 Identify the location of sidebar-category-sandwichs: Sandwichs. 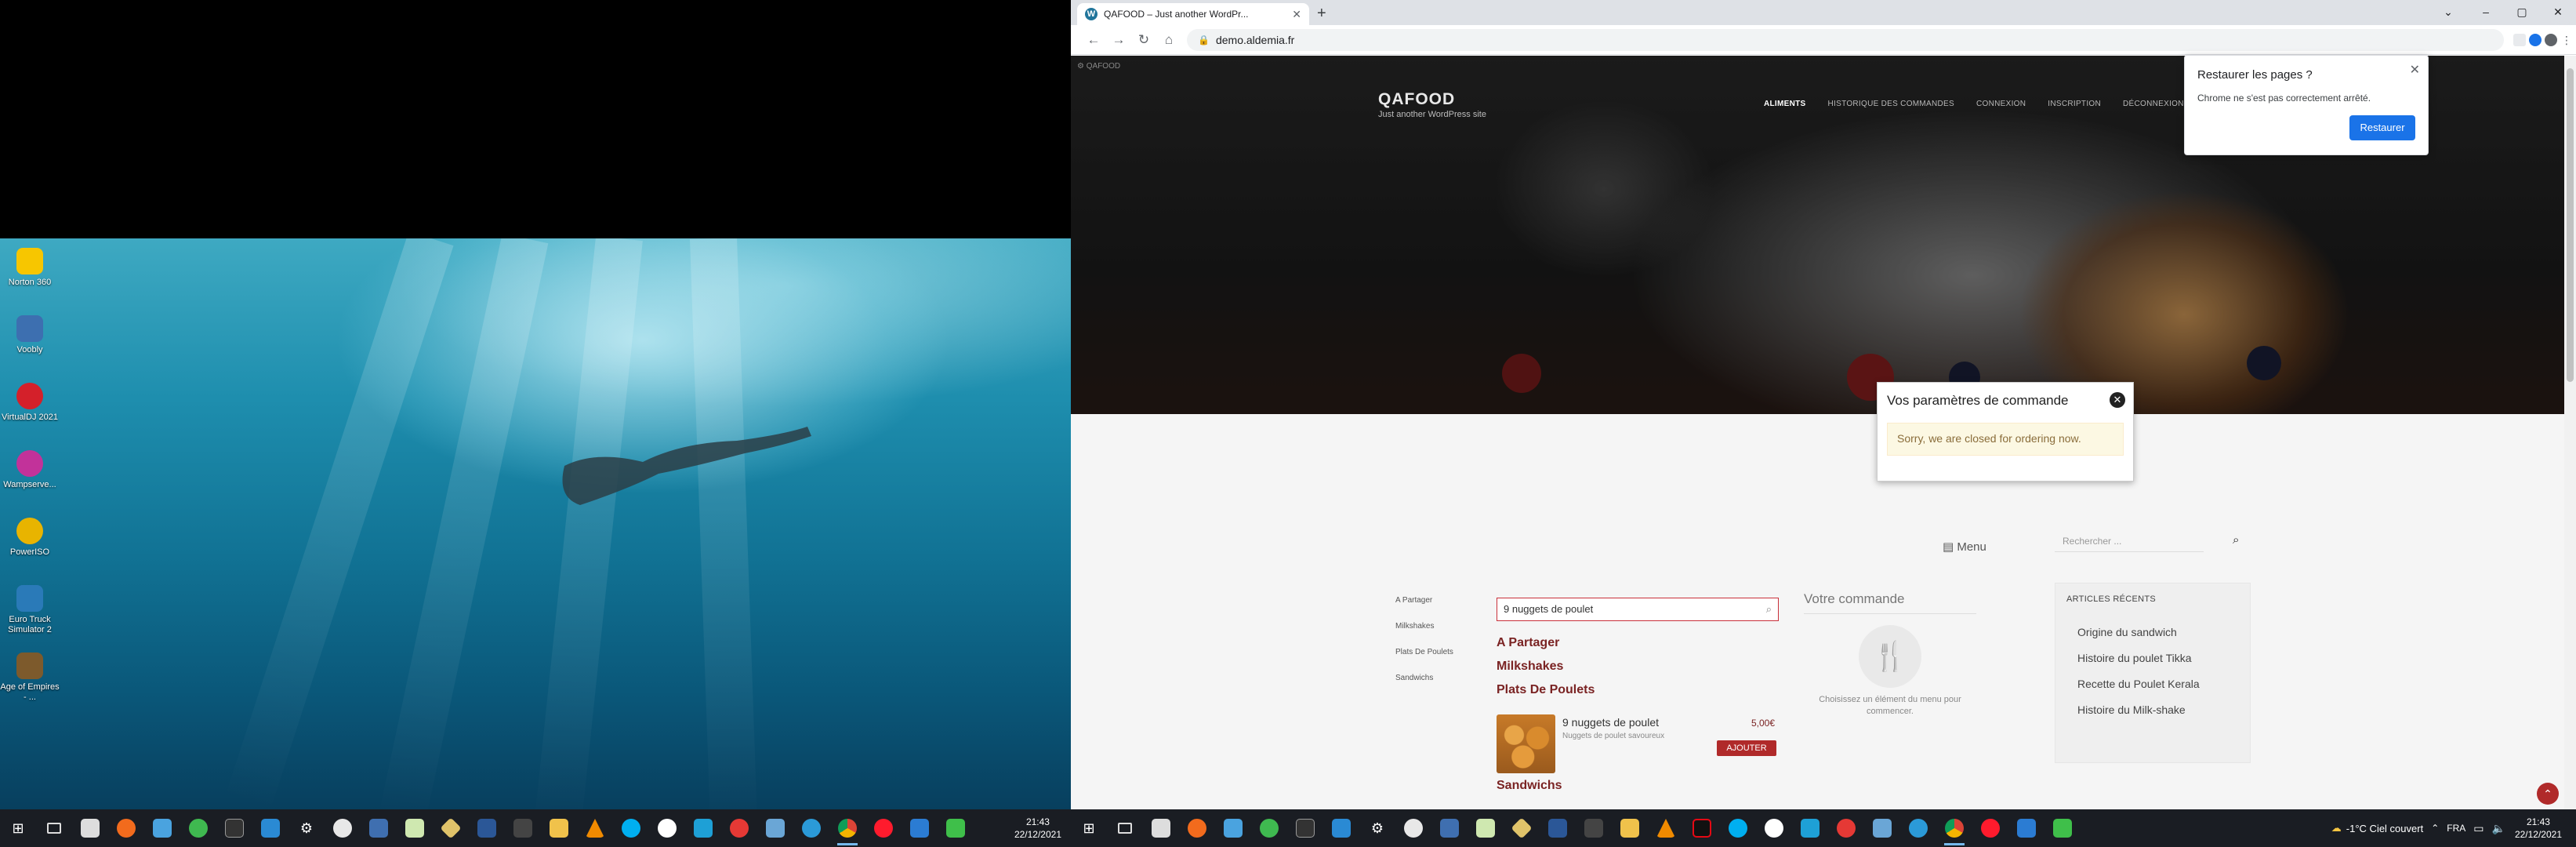
(1414, 678).